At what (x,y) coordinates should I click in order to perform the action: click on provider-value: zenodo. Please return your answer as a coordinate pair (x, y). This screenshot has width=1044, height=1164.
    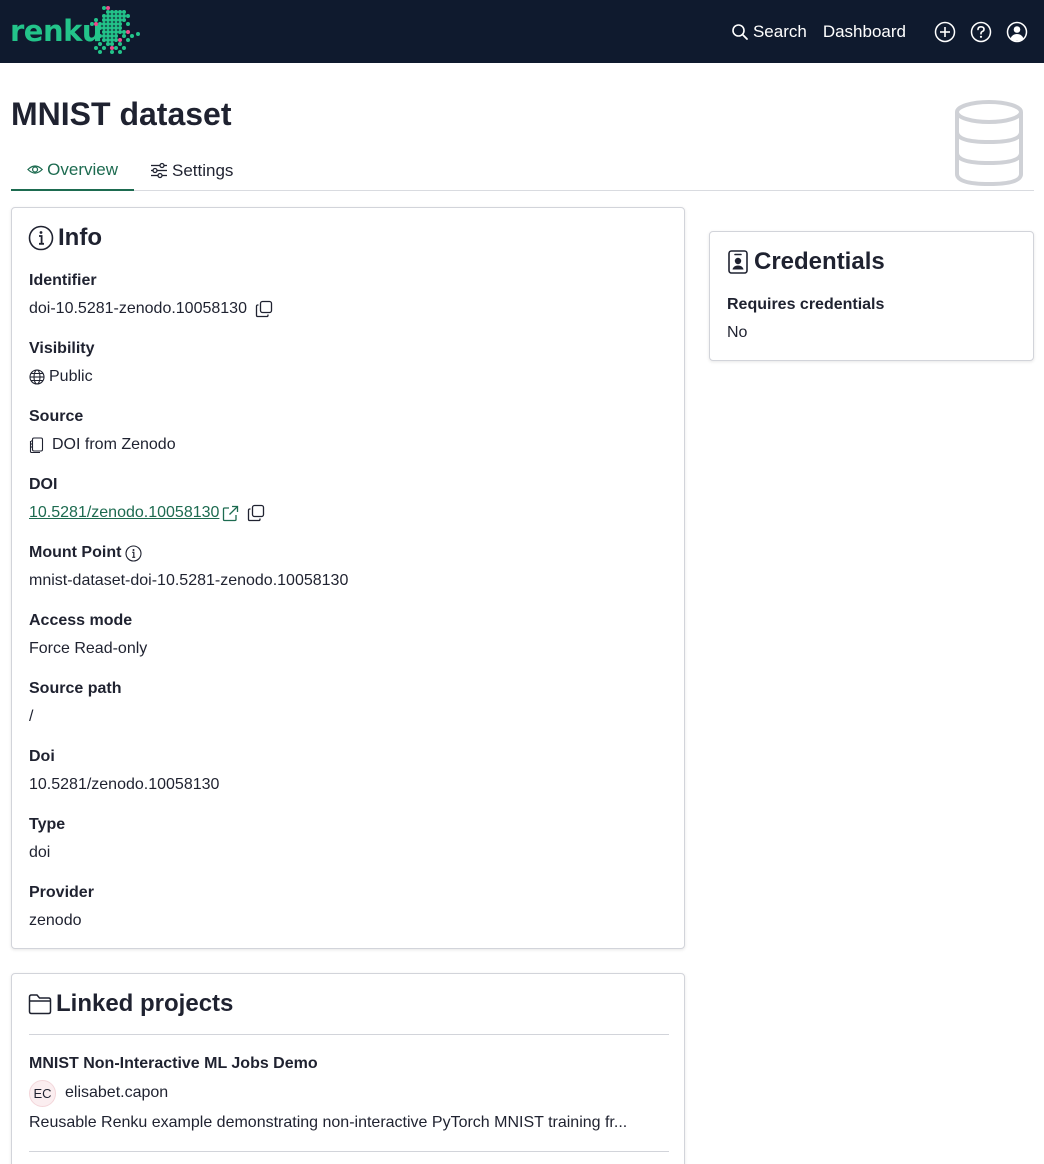
    Looking at the image, I should click on (55, 920).